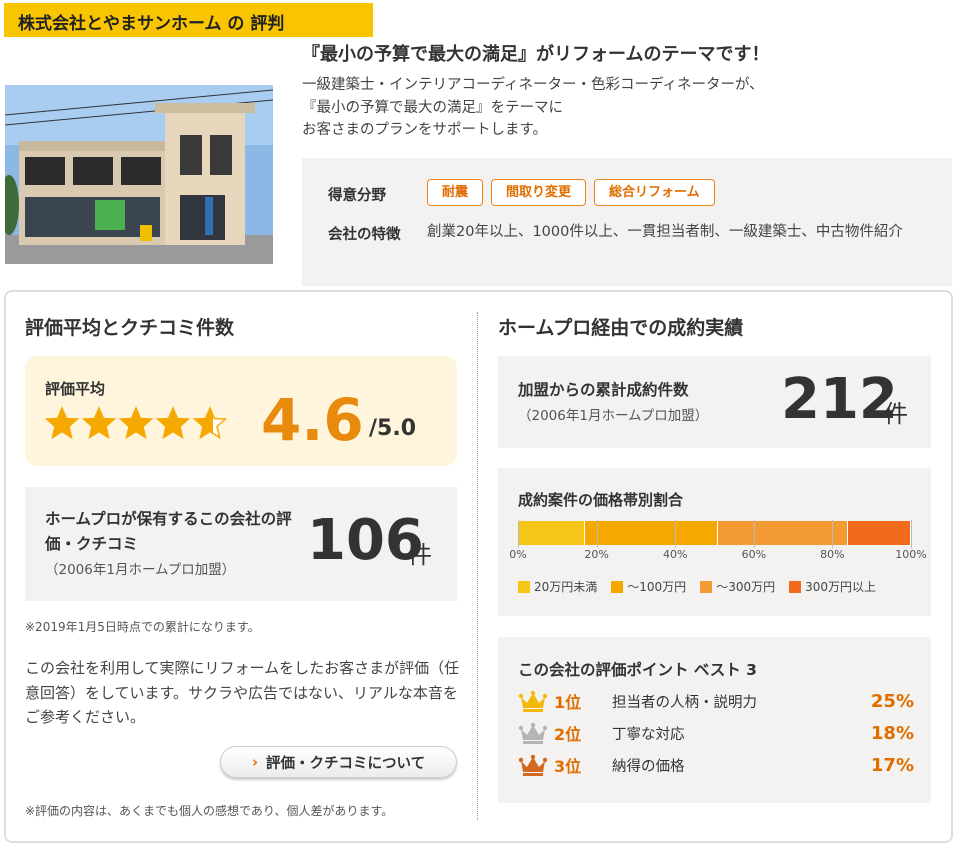 Image resolution: width=957 pixels, height=847 pixels. I want to click on price-range-axis: 0% 20% 40% 60% 80% 100%, so click(718, 543).